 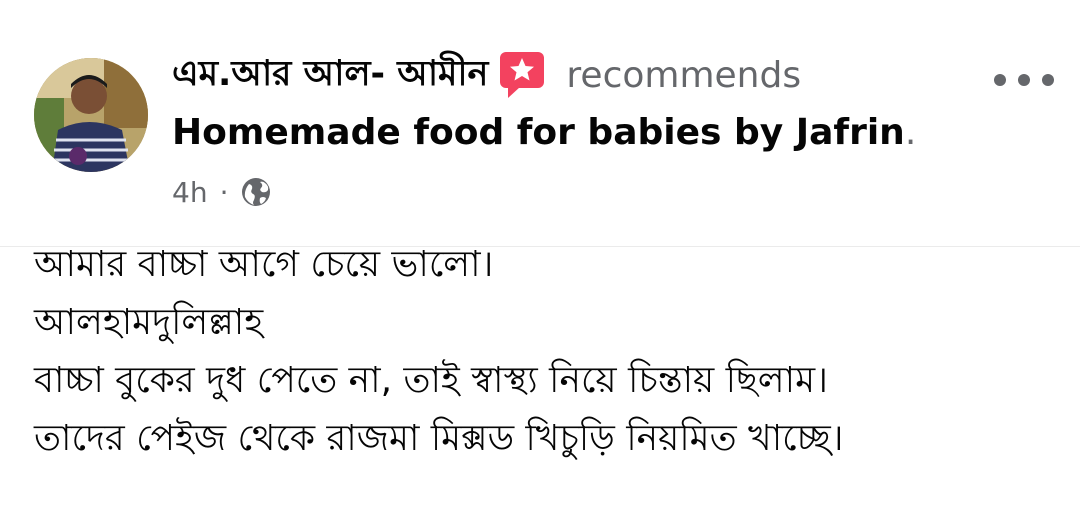 I want to click on post-time: 4h, so click(x=190, y=192).